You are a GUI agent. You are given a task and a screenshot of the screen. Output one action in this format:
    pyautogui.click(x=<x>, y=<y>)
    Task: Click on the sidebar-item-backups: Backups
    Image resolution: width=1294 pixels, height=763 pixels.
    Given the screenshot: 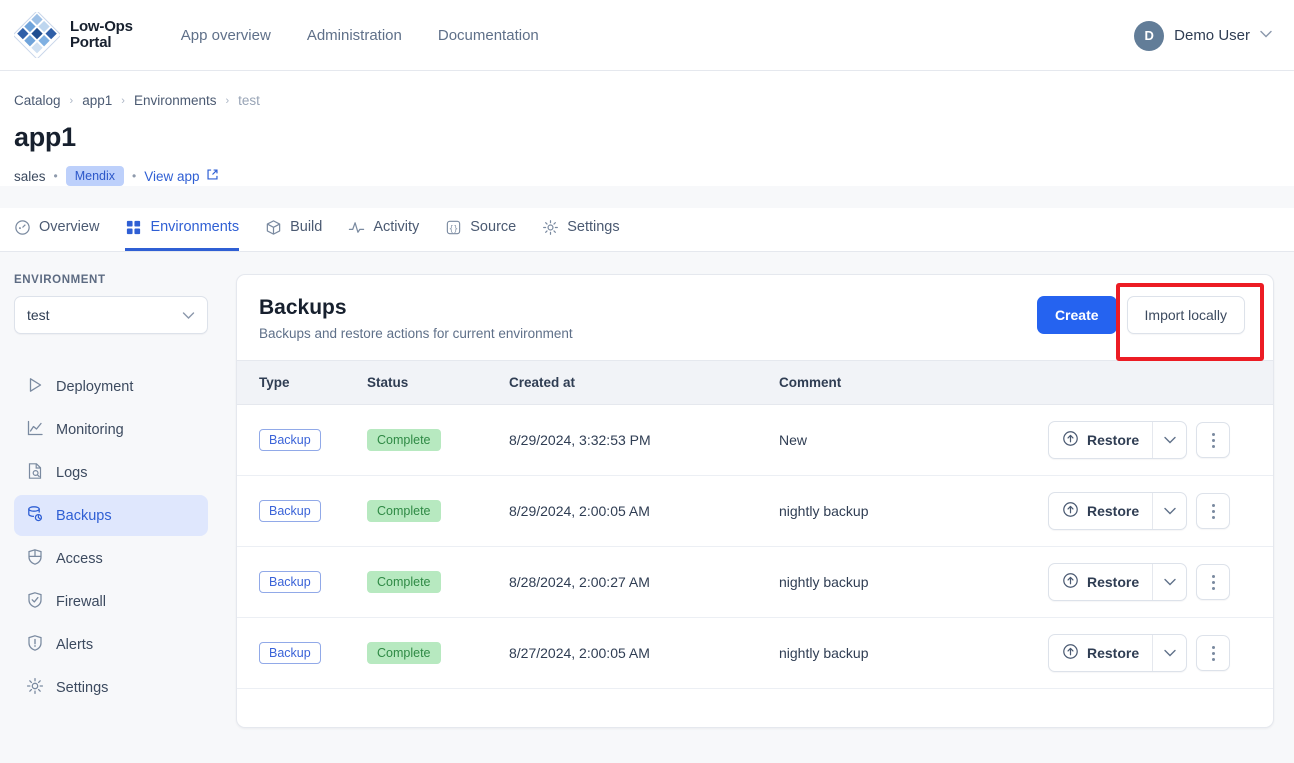 What is the action you would take?
    pyautogui.click(x=111, y=515)
    